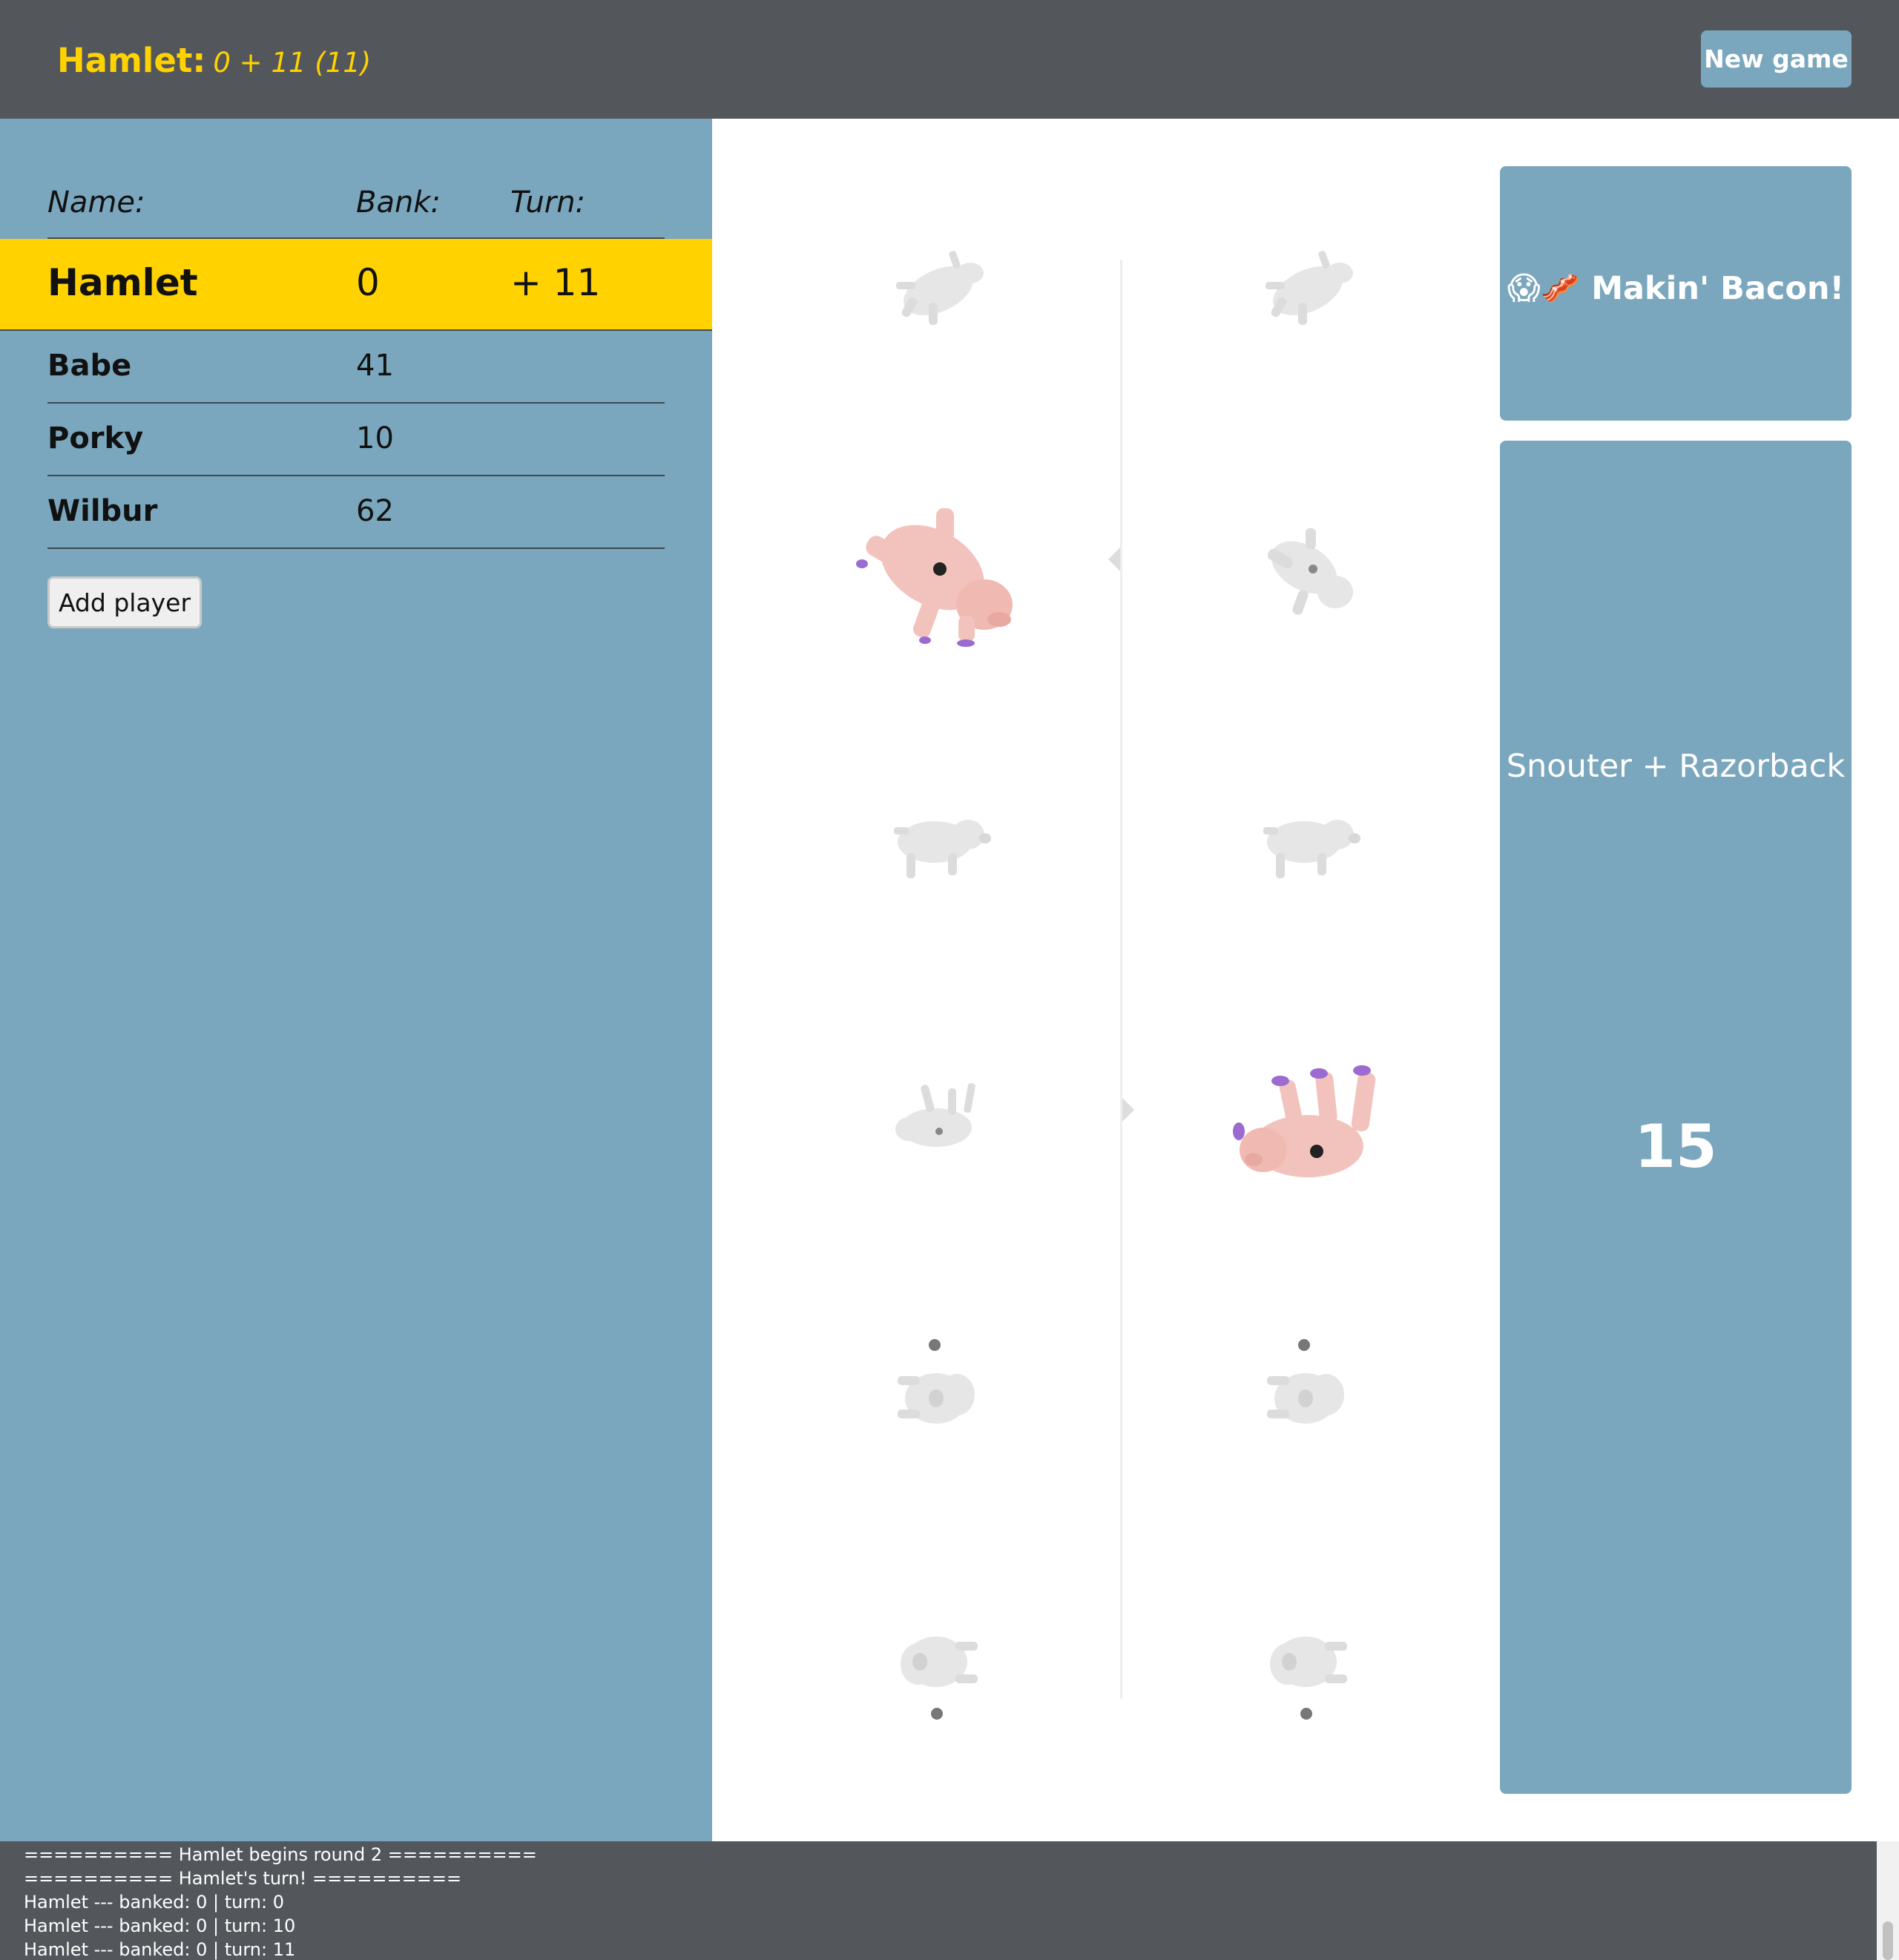 This screenshot has height=1960, width=1899. Describe the element at coordinates (375, 366) in the screenshot. I see `player-bank: 41` at that location.